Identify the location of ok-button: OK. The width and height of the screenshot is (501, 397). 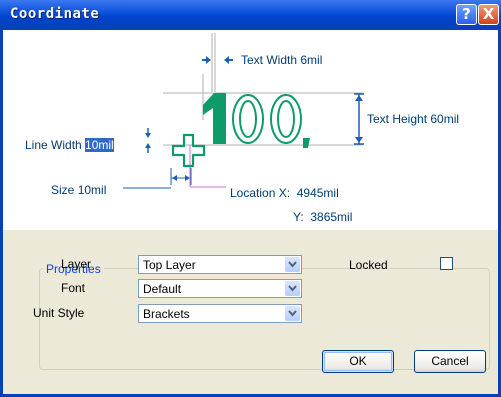
(358, 361).